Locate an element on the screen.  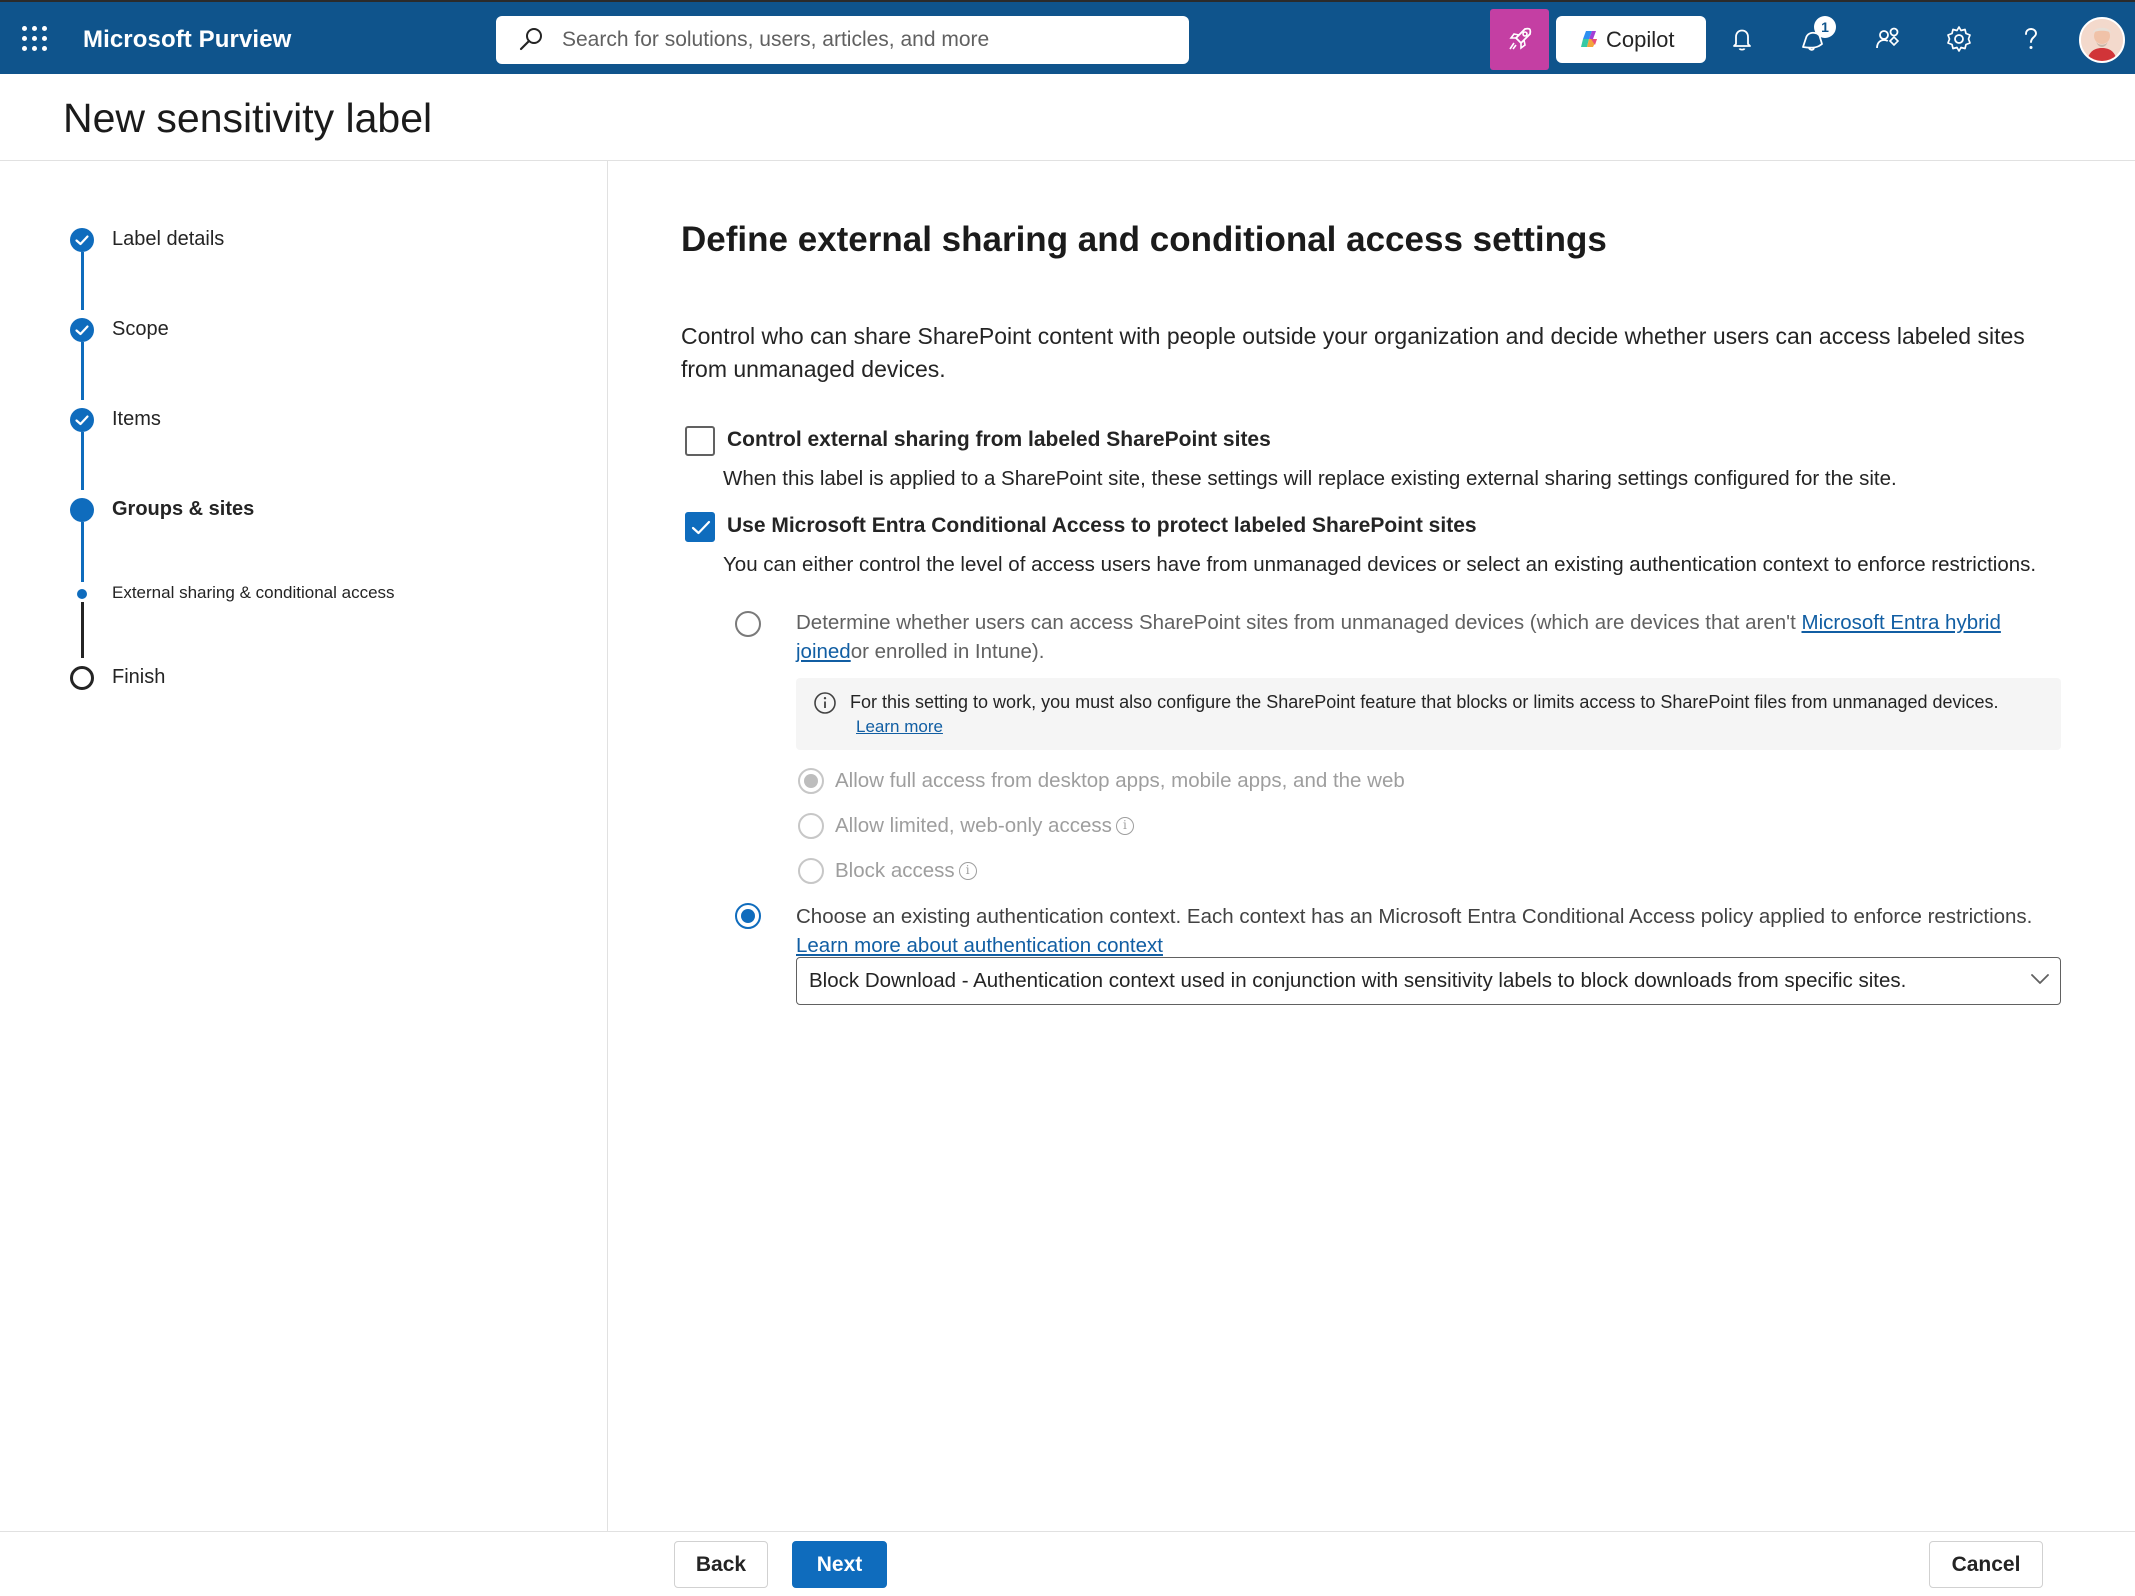
copilot-logo-icon is located at coordinates (1589, 39).